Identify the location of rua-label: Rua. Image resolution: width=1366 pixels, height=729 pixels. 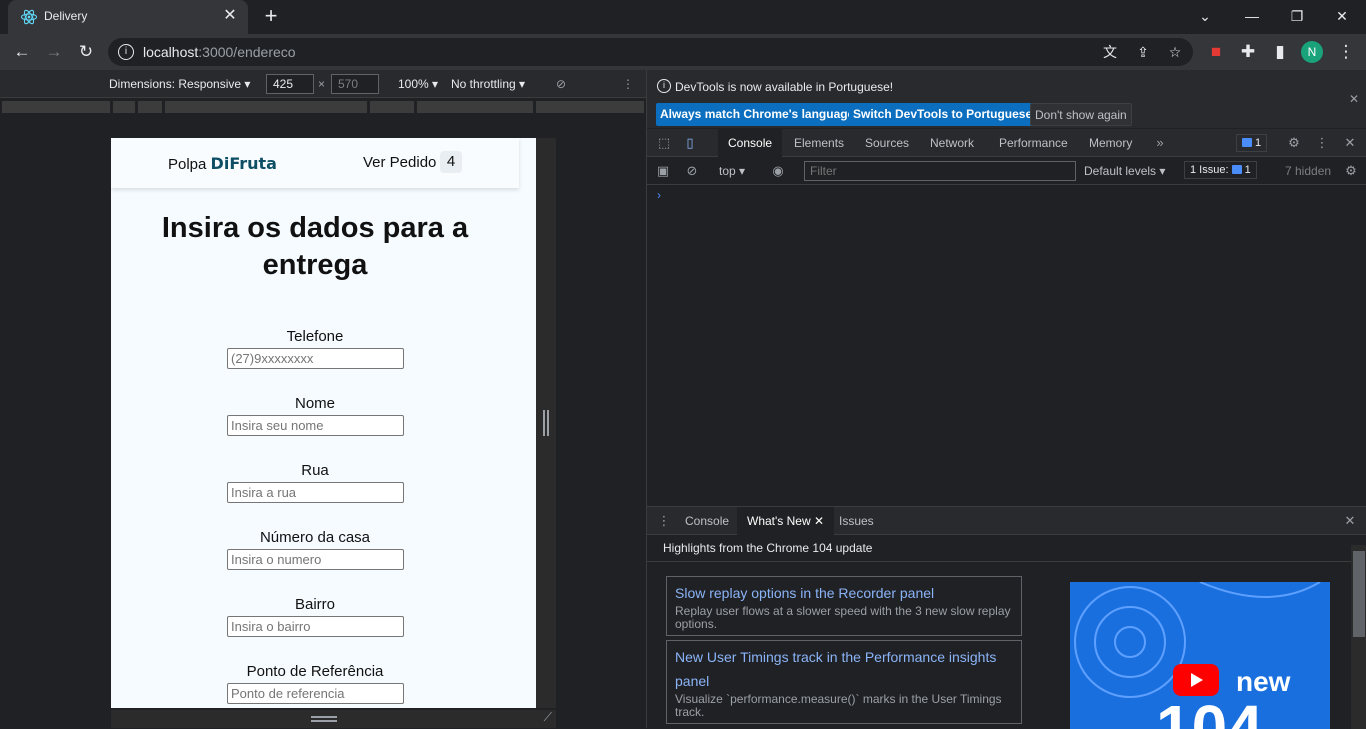
(315, 470).